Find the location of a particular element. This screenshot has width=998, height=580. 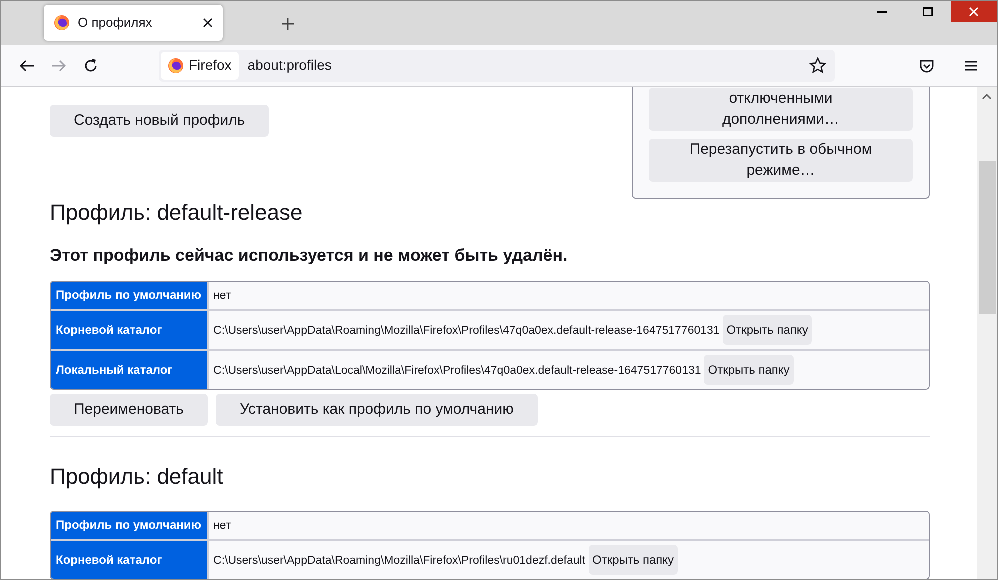

forward-icon is located at coordinates (59, 66).